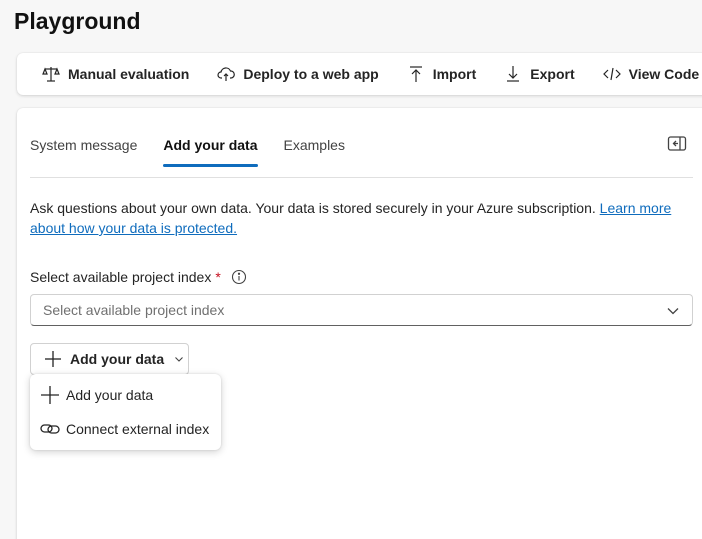  Describe the element at coordinates (138, 429) in the screenshot. I see `menu-item-label: Connect external index` at that location.